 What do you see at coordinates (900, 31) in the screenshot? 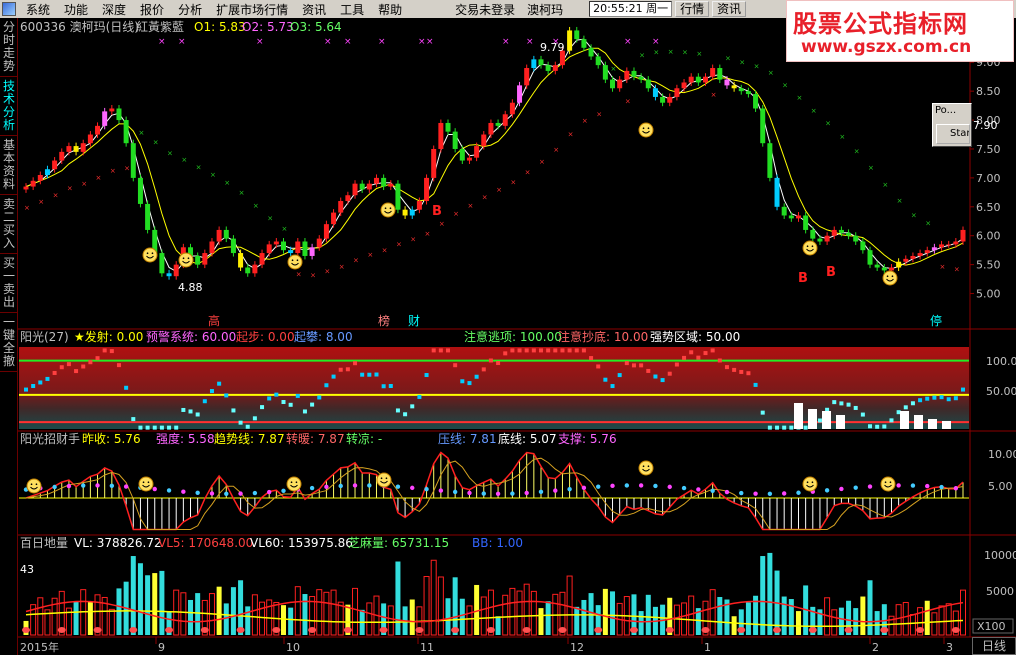
I see `watermark-banner: 股票公式指标网 www.gszx.com.cn` at bounding box center [900, 31].